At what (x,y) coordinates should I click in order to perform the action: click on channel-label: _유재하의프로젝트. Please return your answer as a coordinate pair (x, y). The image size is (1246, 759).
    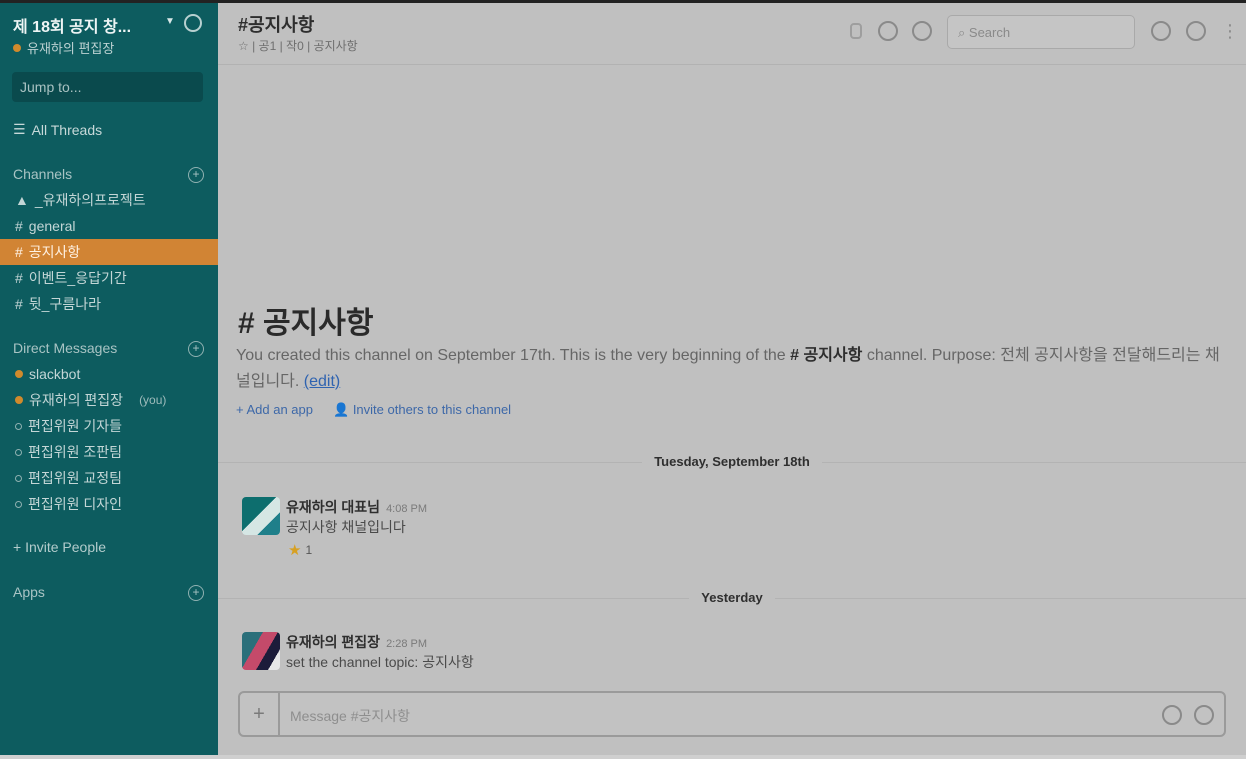
    Looking at the image, I should click on (90, 200).